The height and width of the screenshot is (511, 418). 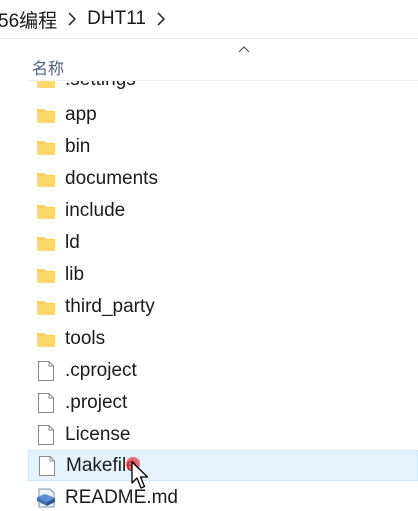 What do you see at coordinates (223, 242) in the screenshot?
I see `list-item-folder-ld: ld` at bounding box center [223, 242].